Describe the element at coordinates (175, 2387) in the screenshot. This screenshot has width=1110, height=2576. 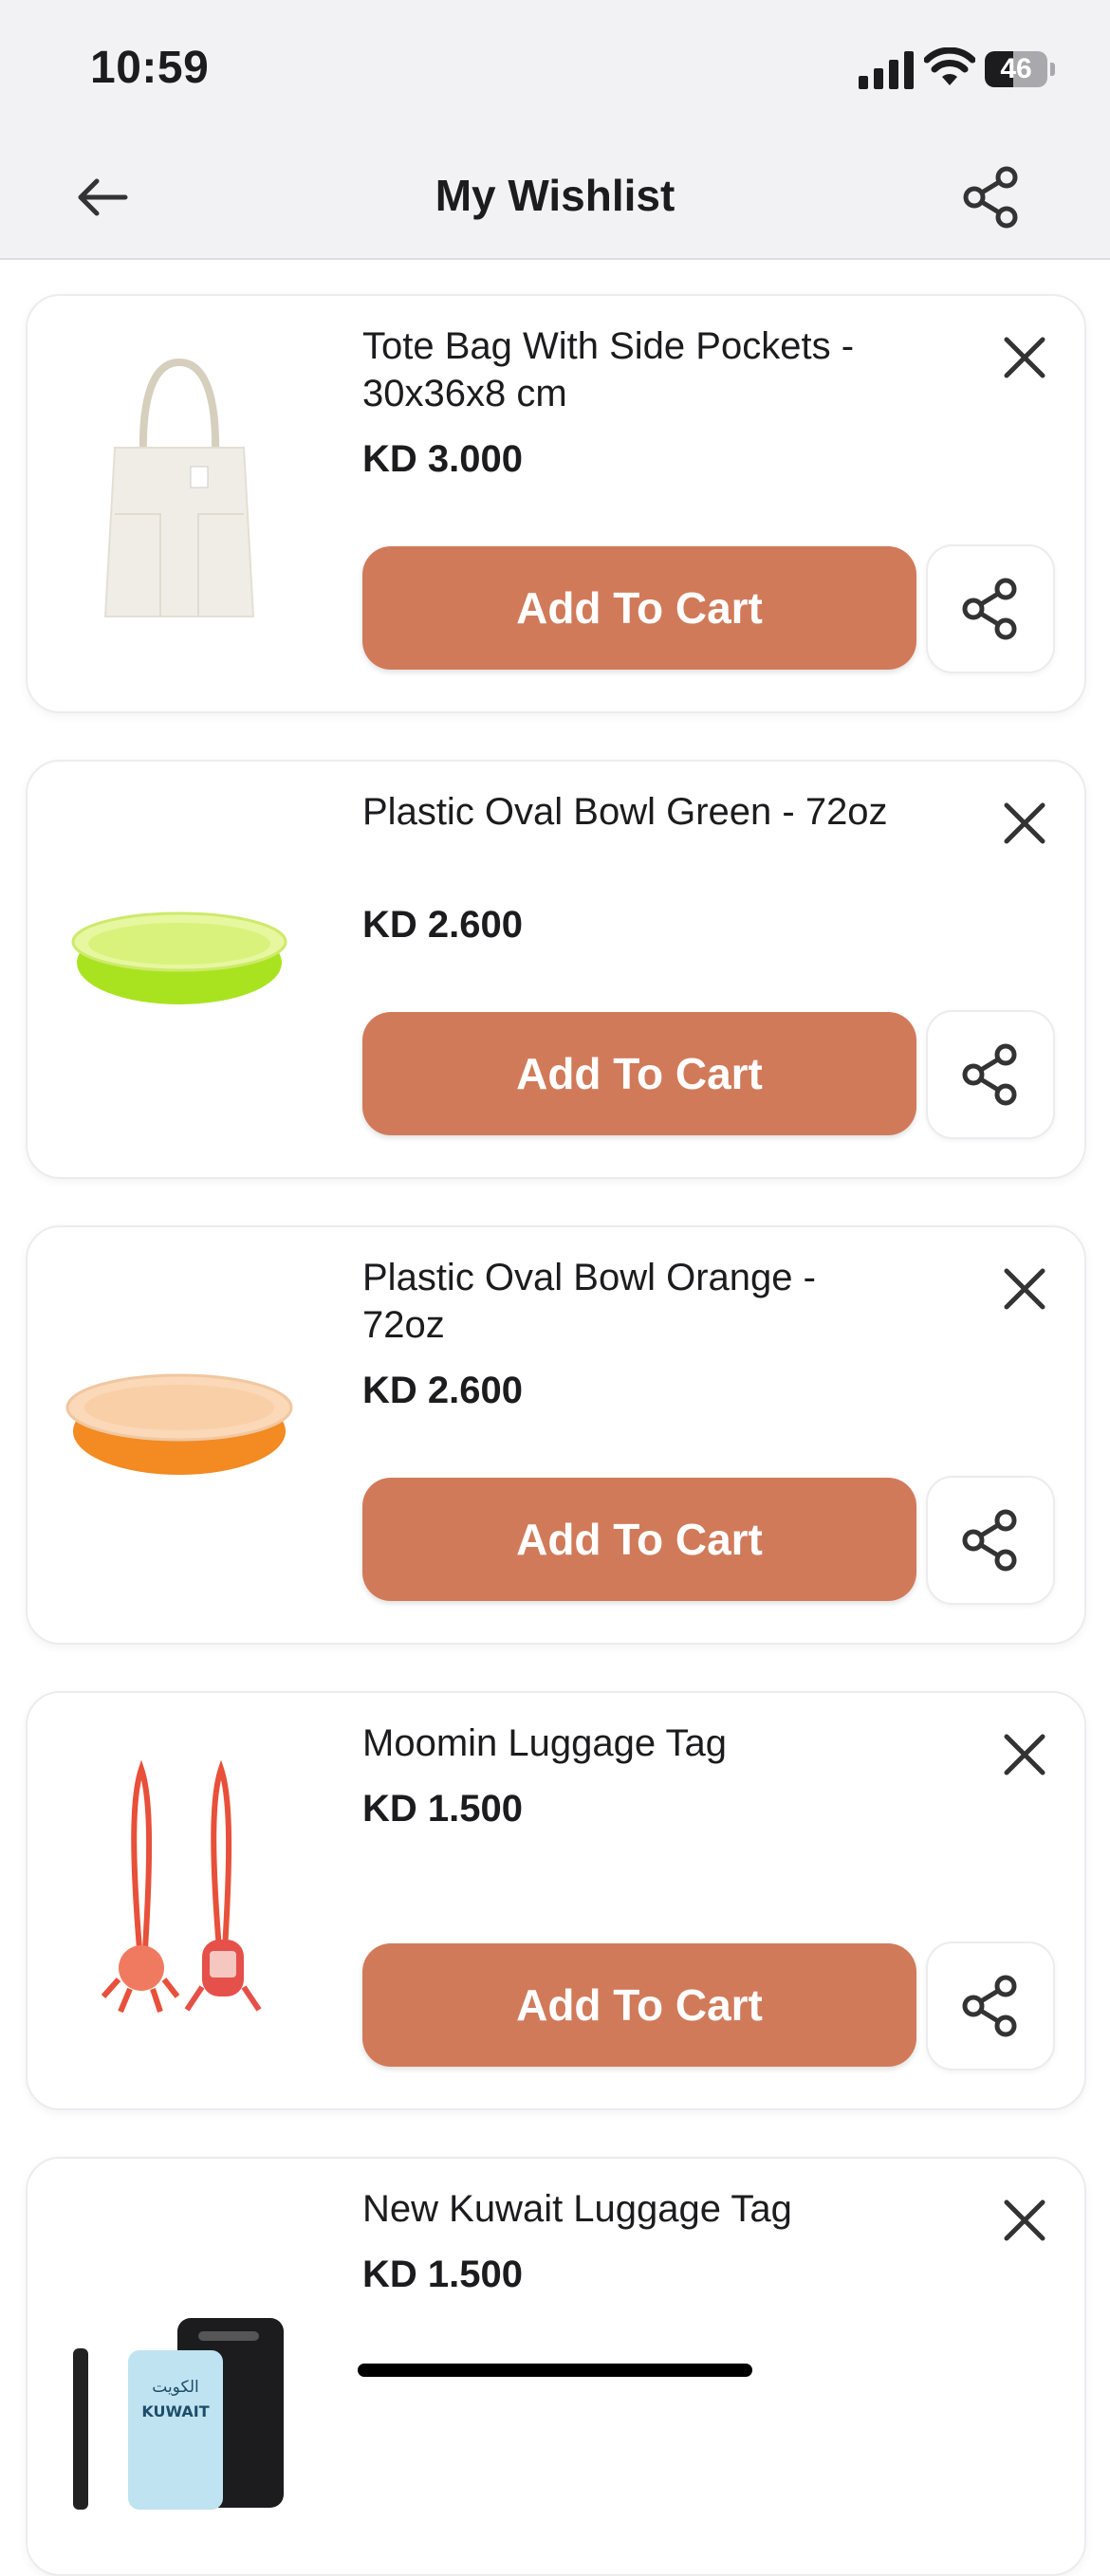
I see `kuwait-tag-arabic-text: الكويت` at that location.